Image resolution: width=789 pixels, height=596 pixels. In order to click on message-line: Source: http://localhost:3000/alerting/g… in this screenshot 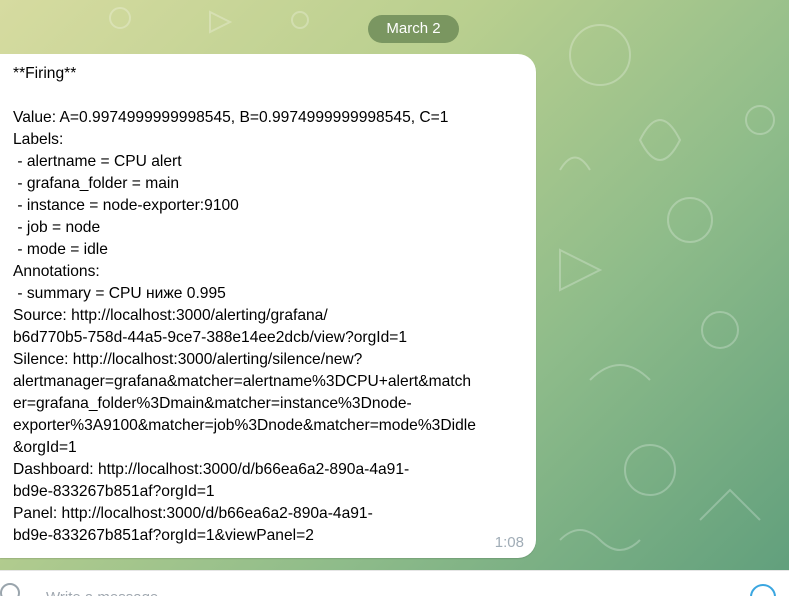, I will do `click(170, 315)`.